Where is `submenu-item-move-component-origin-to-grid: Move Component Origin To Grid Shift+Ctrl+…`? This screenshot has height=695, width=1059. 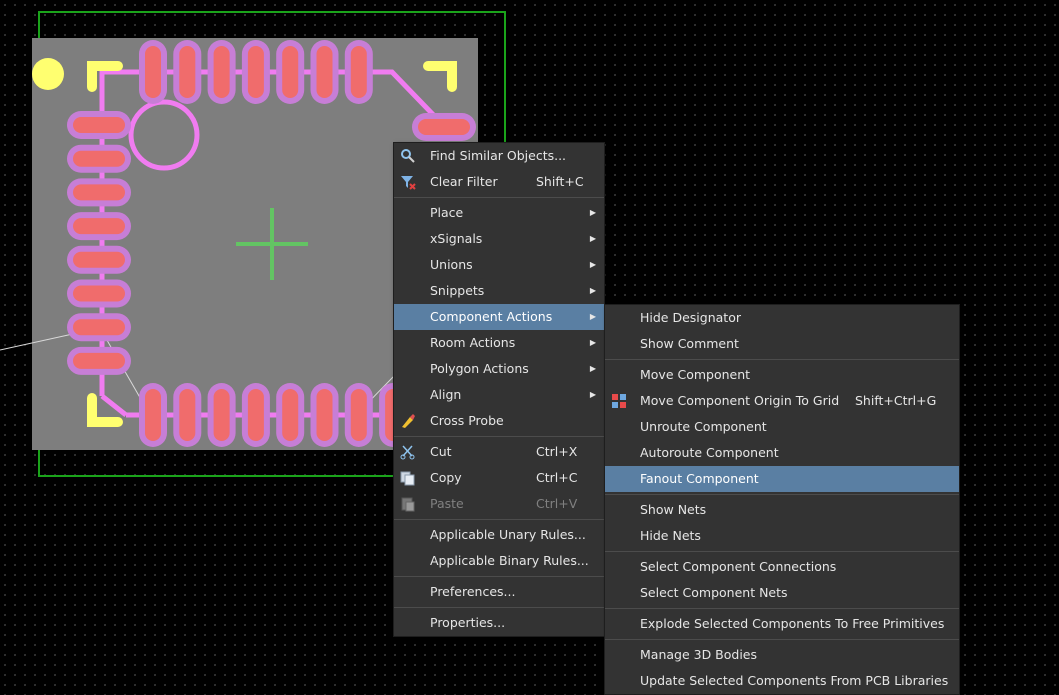
submenu-item-move-component-origin-to-grid: Move Component Origin To Grid Shift+Ctrl+… is located at coordinates (782, 401).